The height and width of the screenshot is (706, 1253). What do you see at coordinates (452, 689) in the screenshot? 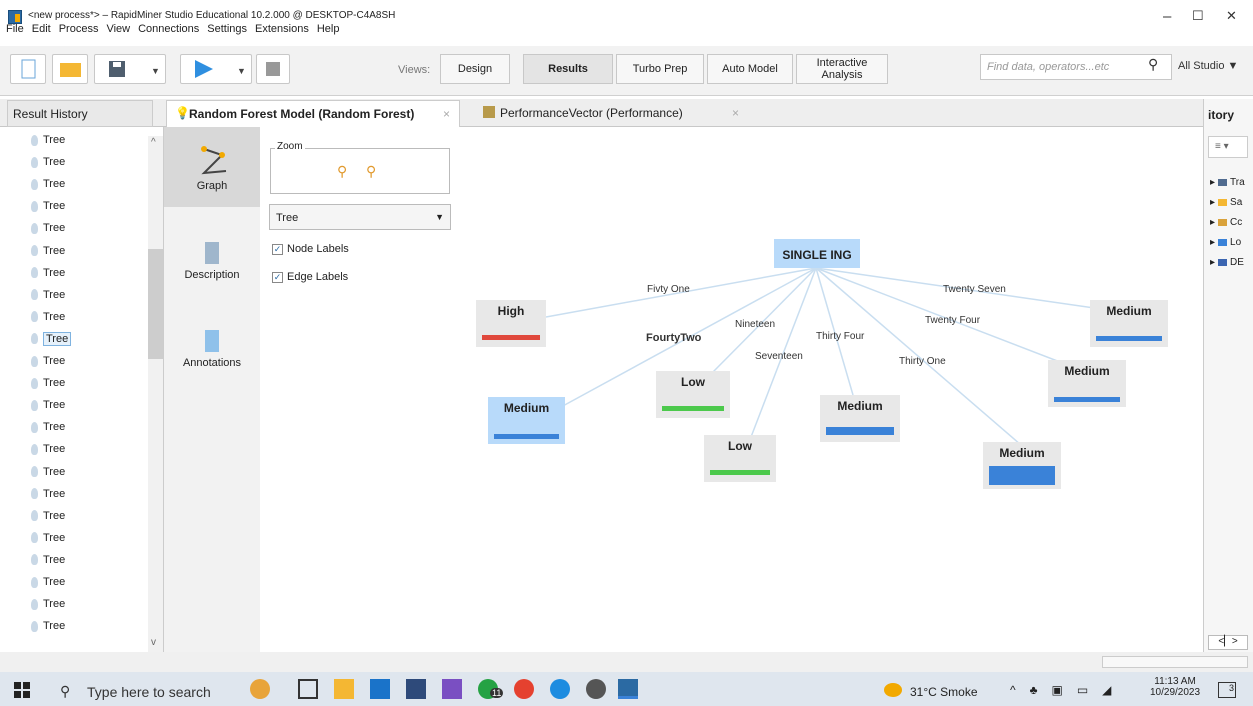
I see `visual-studio-icon` at bounding box center [452, 689].